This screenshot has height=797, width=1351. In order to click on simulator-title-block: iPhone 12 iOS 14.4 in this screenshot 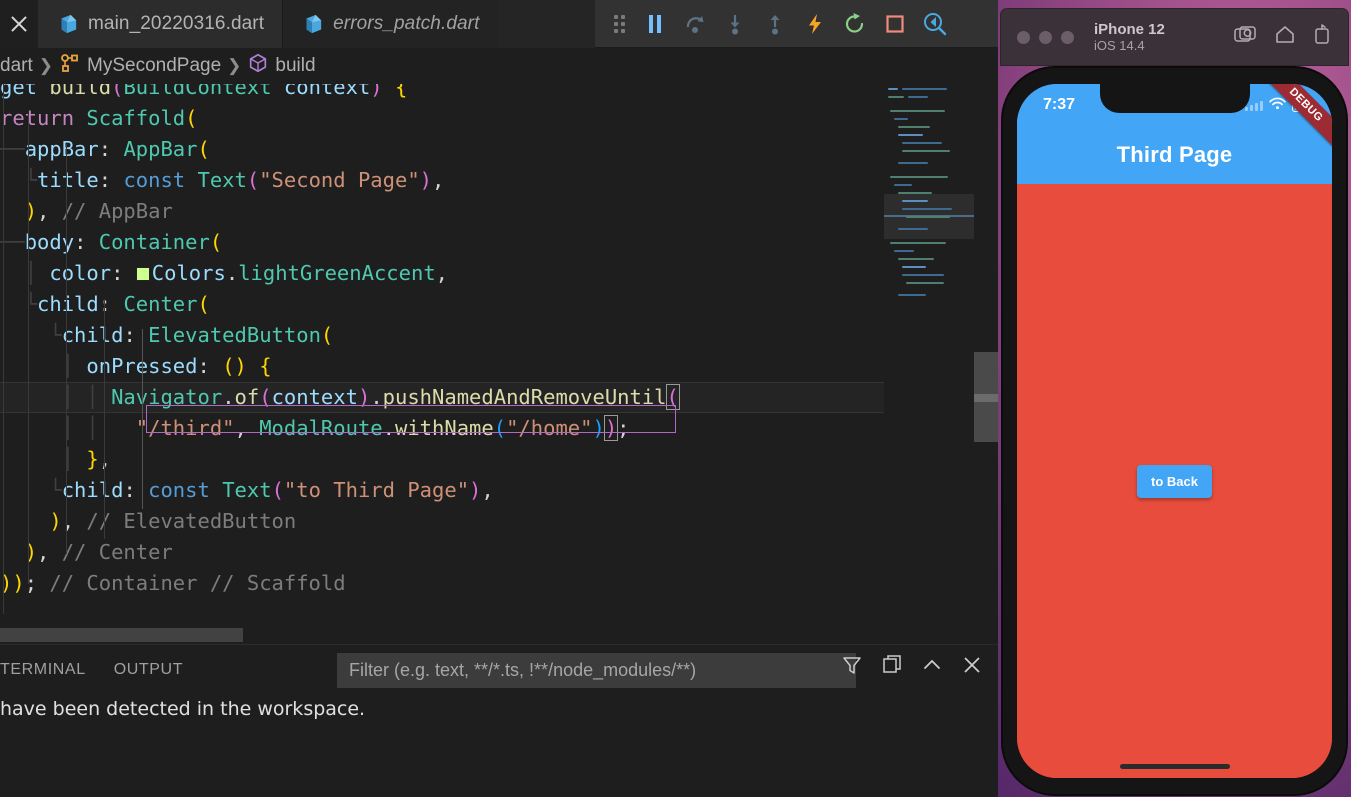, I will do `click(1129, 37)`.